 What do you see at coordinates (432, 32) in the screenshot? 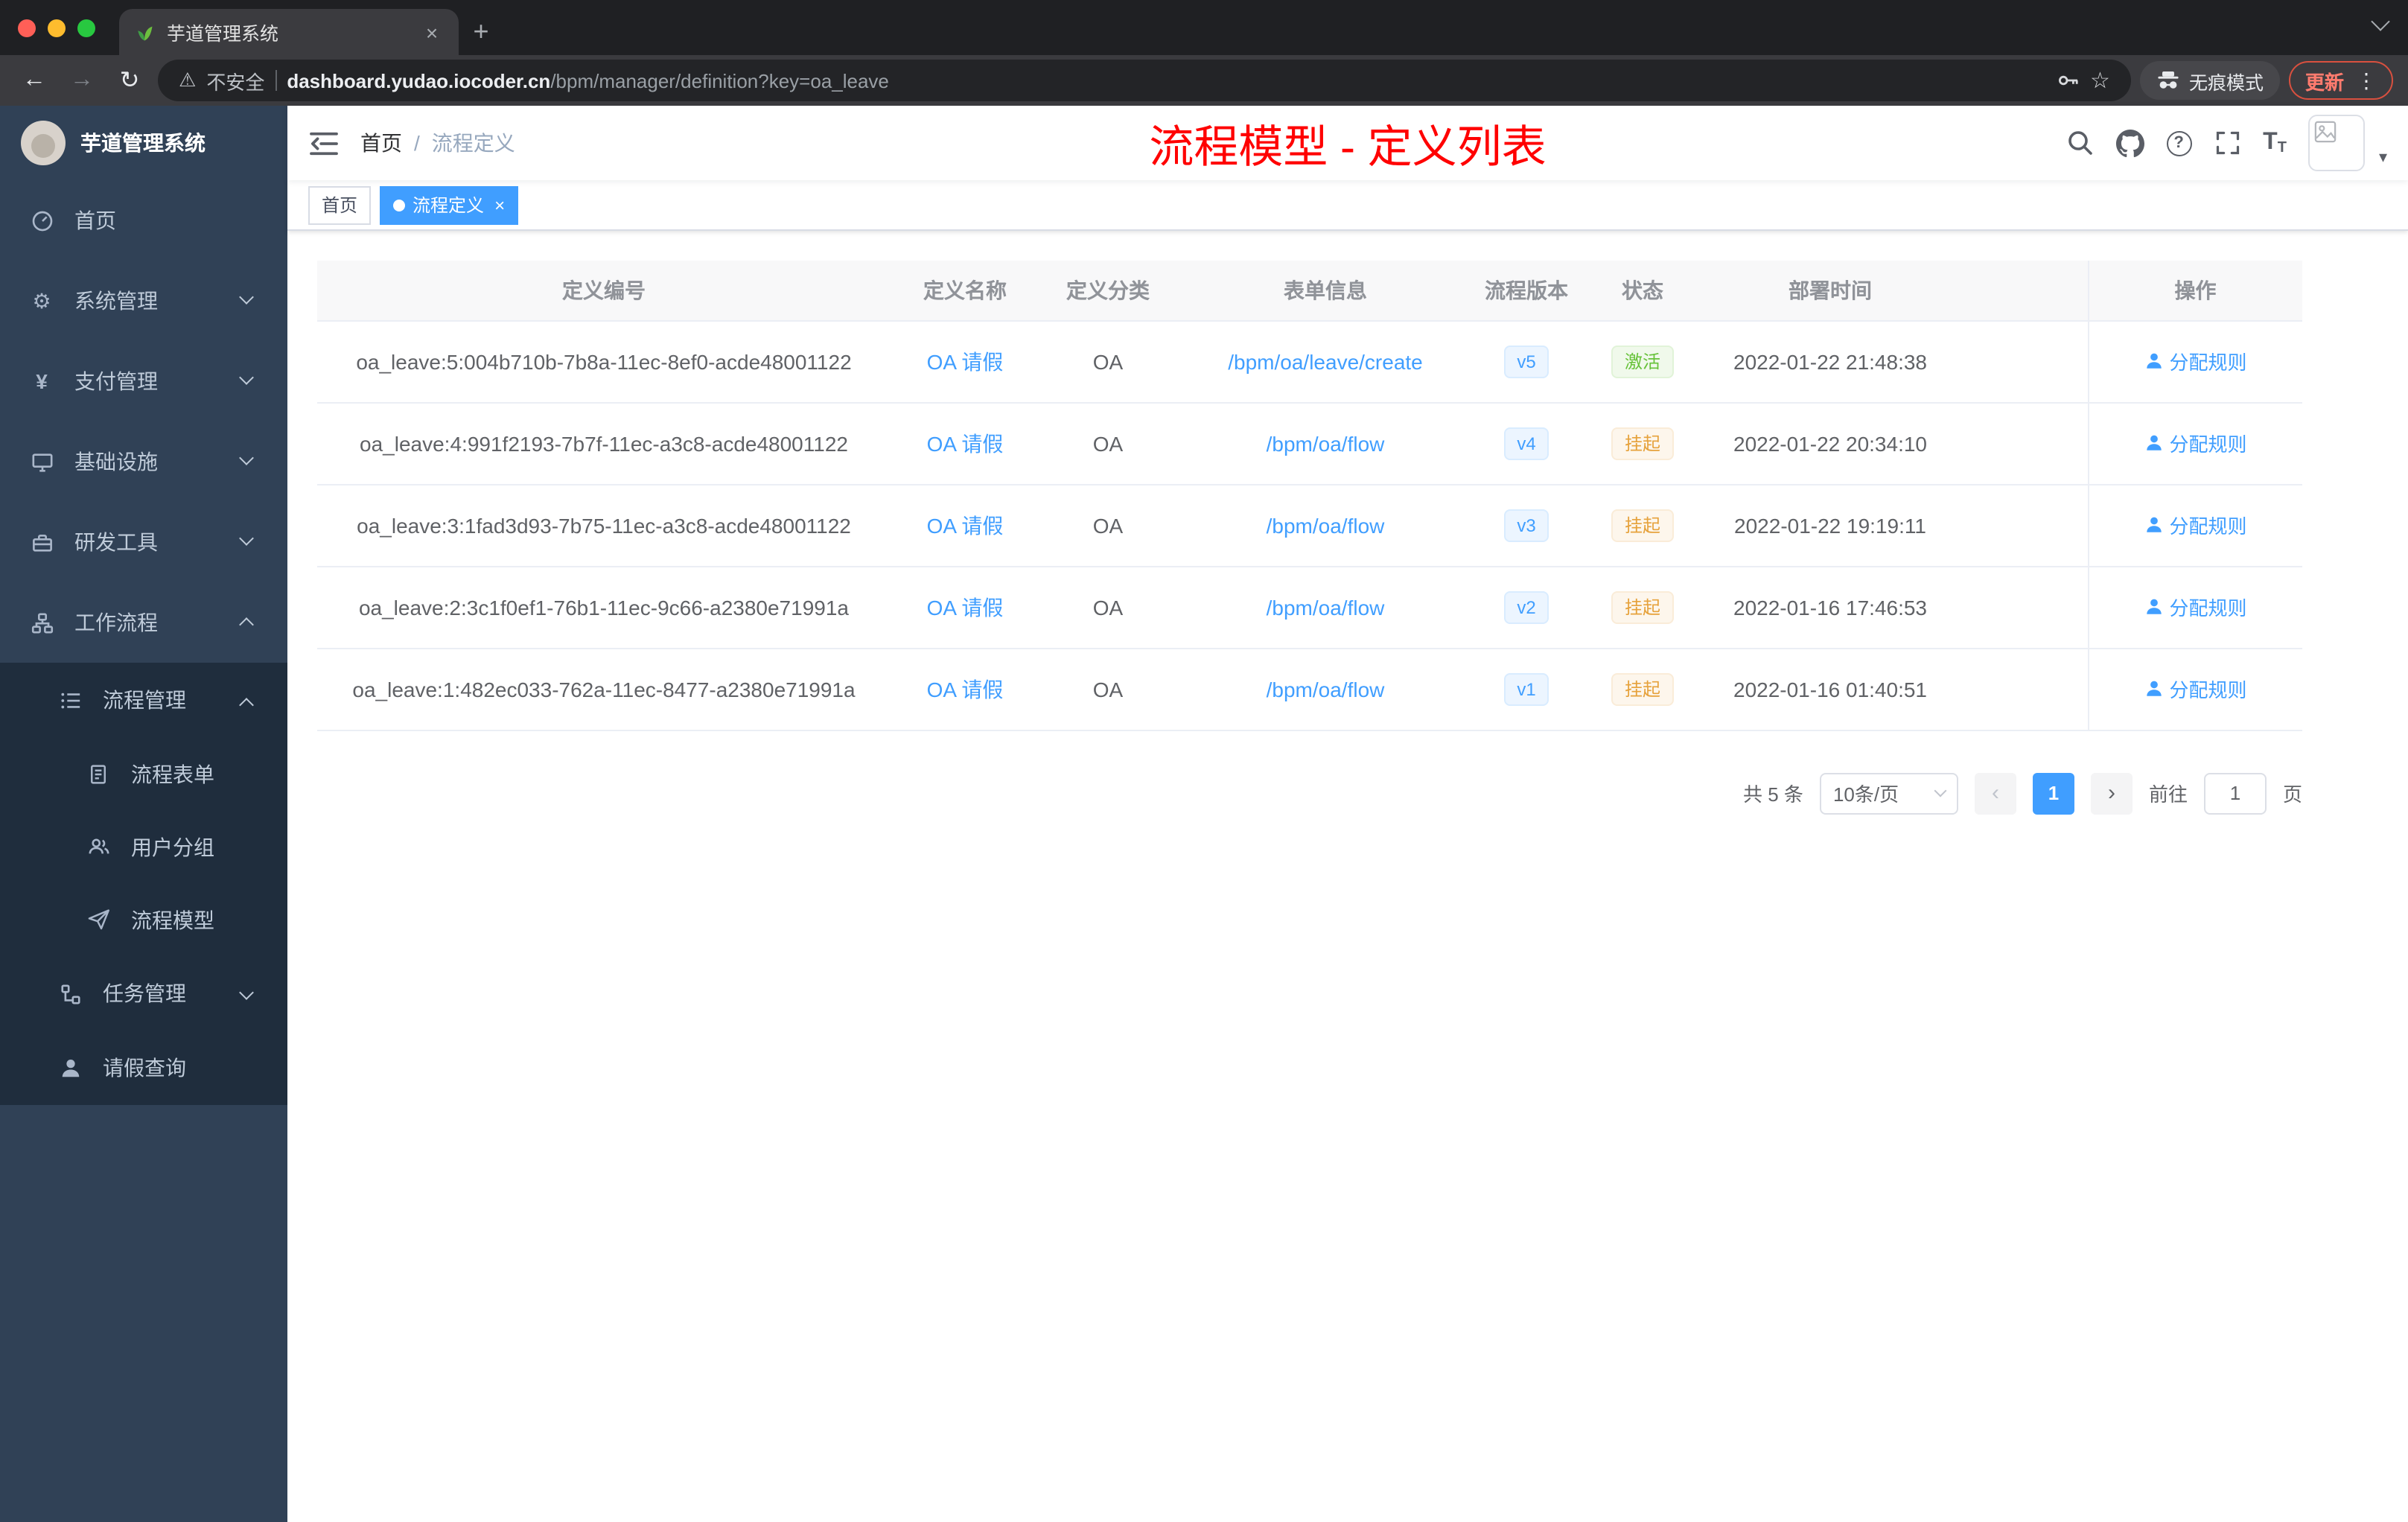
I see `tab-close-icon: ×` at bounding box center [432, 32].